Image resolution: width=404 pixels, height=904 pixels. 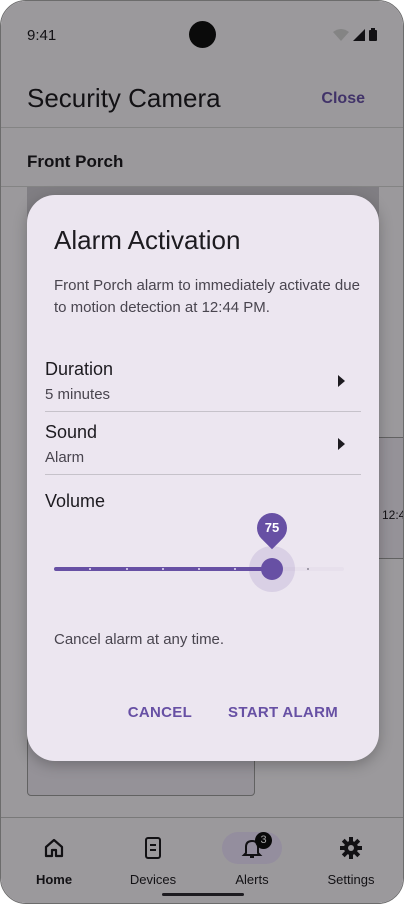 I want to click on duration-row: Duration 5 minutes, so click(x=203, y=380).